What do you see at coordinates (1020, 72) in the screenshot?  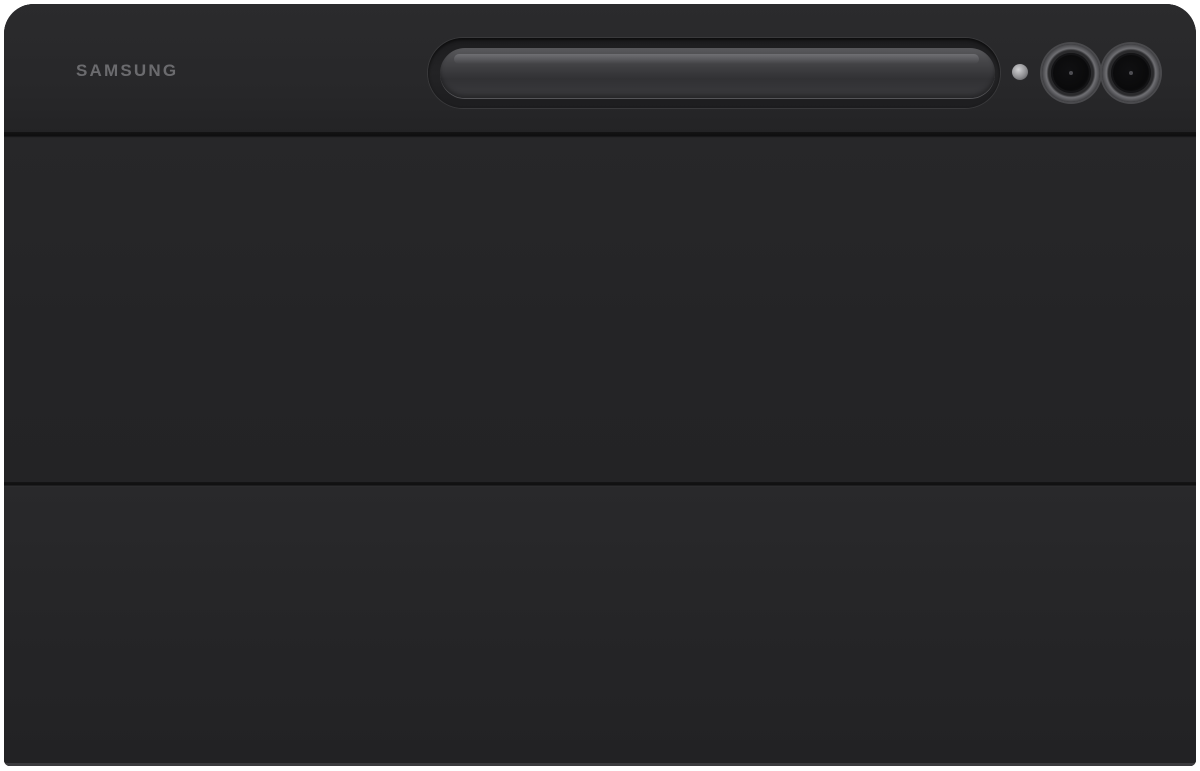 I see `camera-flash-icon` at bounding box center [1020, 72].